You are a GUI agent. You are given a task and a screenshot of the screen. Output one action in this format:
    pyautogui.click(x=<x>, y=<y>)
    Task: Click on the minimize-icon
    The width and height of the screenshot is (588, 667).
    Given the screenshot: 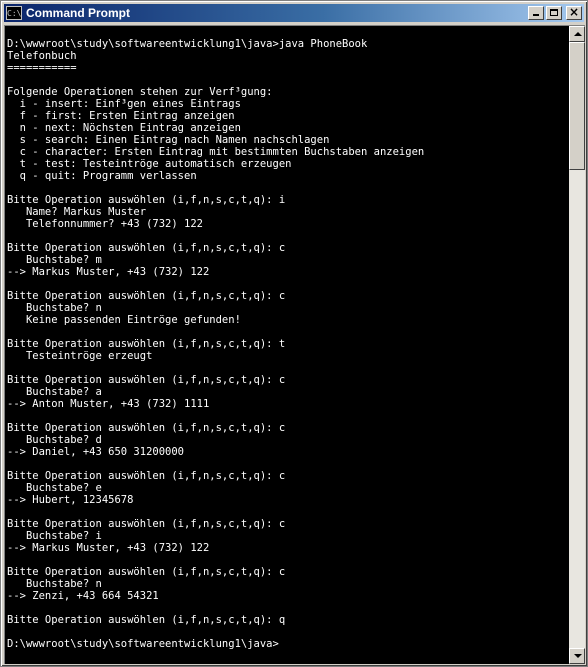 What is the action you would take?
    pyautogui.click(x=536, y=15)
    